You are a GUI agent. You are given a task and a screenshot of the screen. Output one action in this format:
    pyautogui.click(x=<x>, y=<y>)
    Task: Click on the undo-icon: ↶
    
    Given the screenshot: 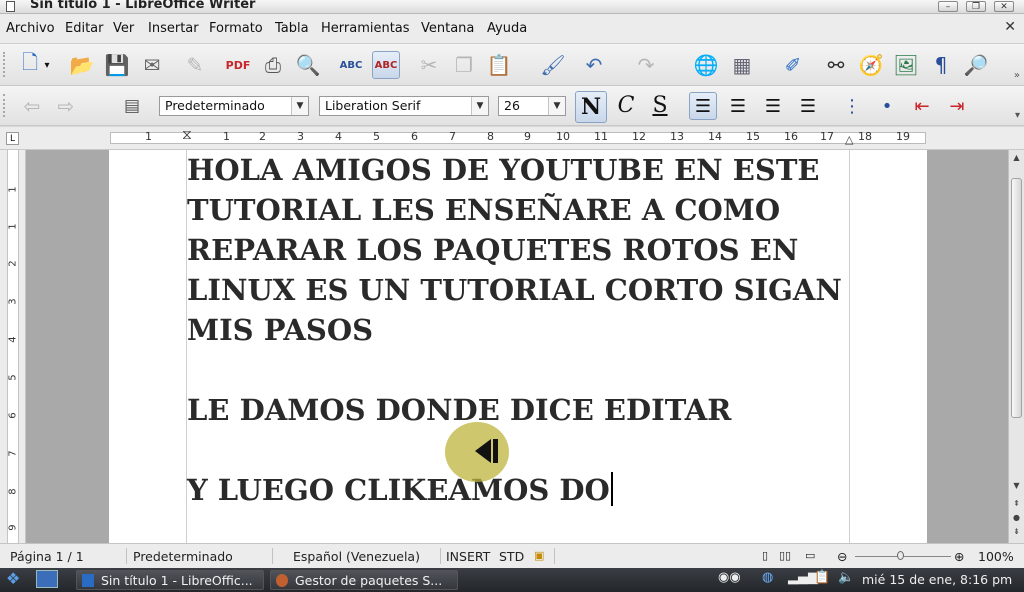 What is the action you would take?
    pyautogui.click(x=594, y=65)
    